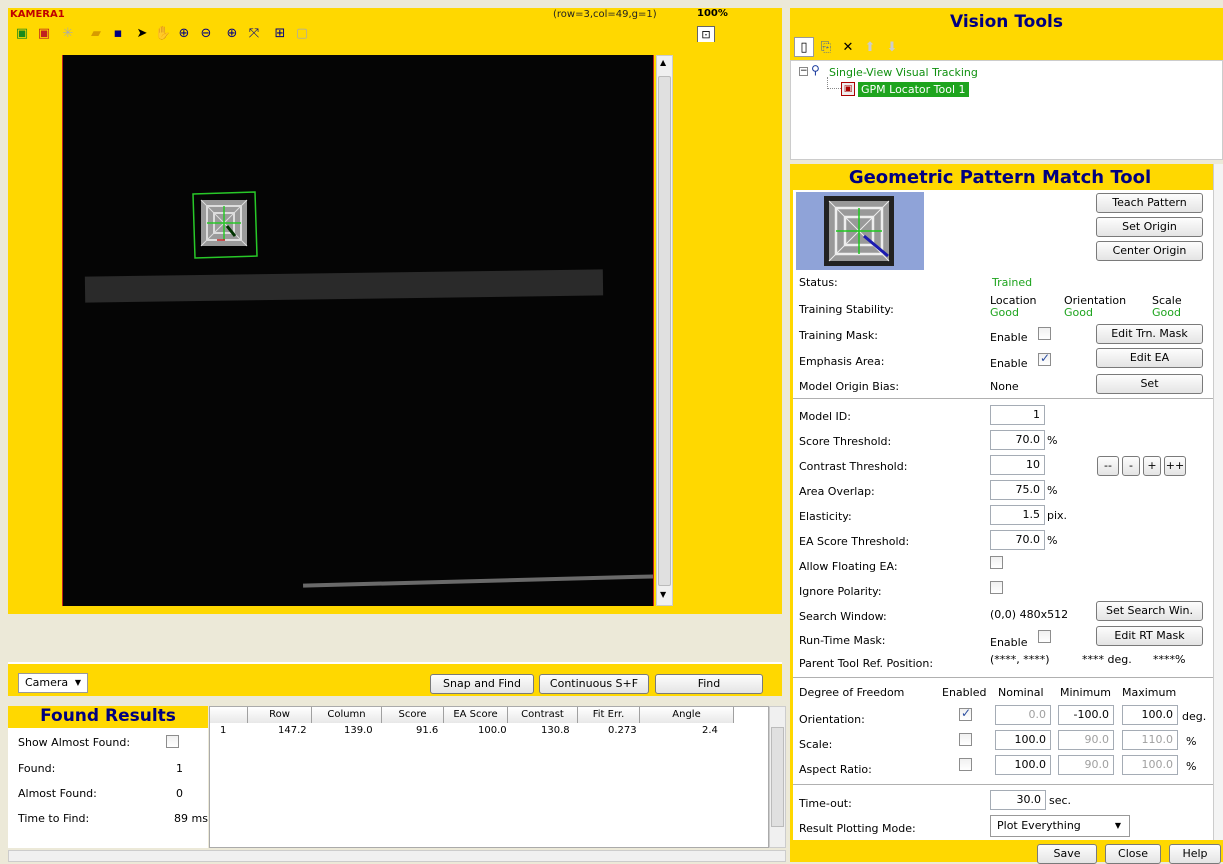  Describe the element at coordinates (1018, 800) in the screenshot. I see `timeout-field: 30.0` at that location.